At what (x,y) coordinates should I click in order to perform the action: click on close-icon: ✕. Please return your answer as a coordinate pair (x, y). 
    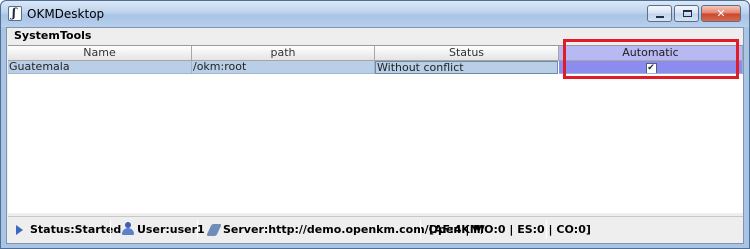
    Looking at the image, I should click on (721, 13).